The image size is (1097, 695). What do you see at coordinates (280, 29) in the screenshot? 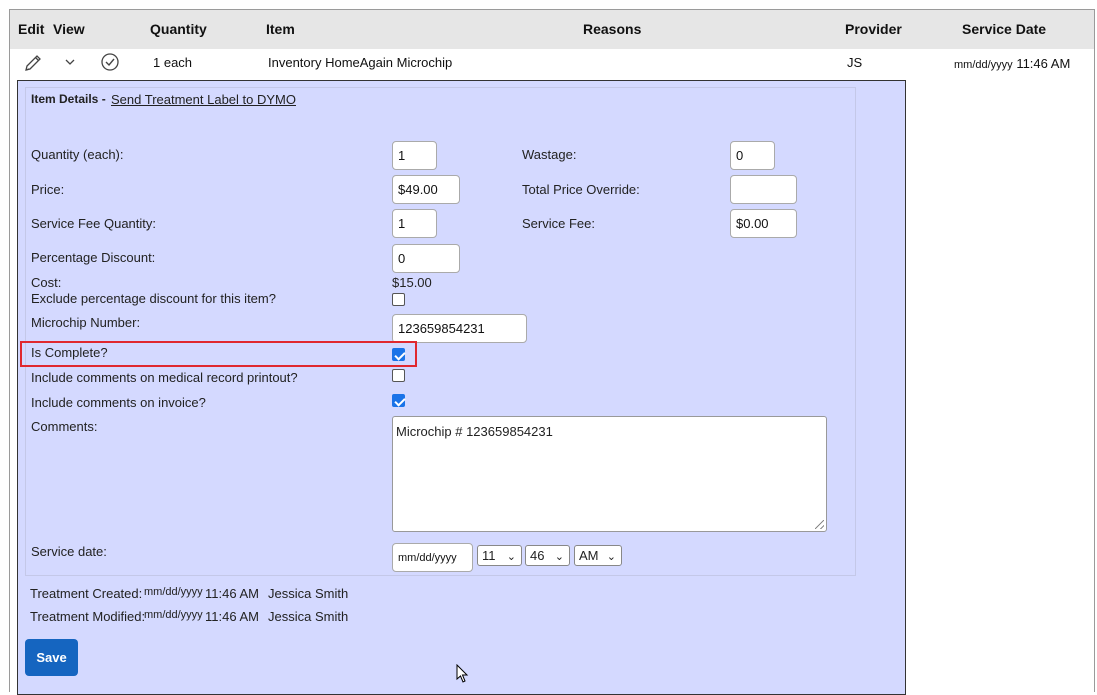
I see `header-item: Item` at bounding box center [280, 29].